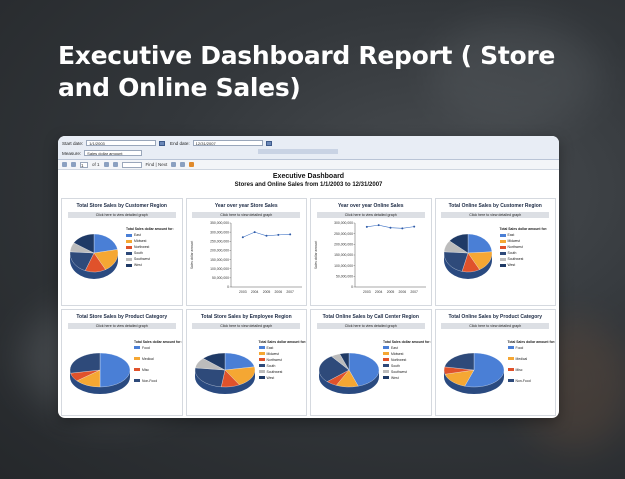 Image resolution: width=625 pixels, height=479 pixels. What do you see at coordinates (174, 164) in the screenshot?
I see `export-icon` at bounding box center [174, 164].